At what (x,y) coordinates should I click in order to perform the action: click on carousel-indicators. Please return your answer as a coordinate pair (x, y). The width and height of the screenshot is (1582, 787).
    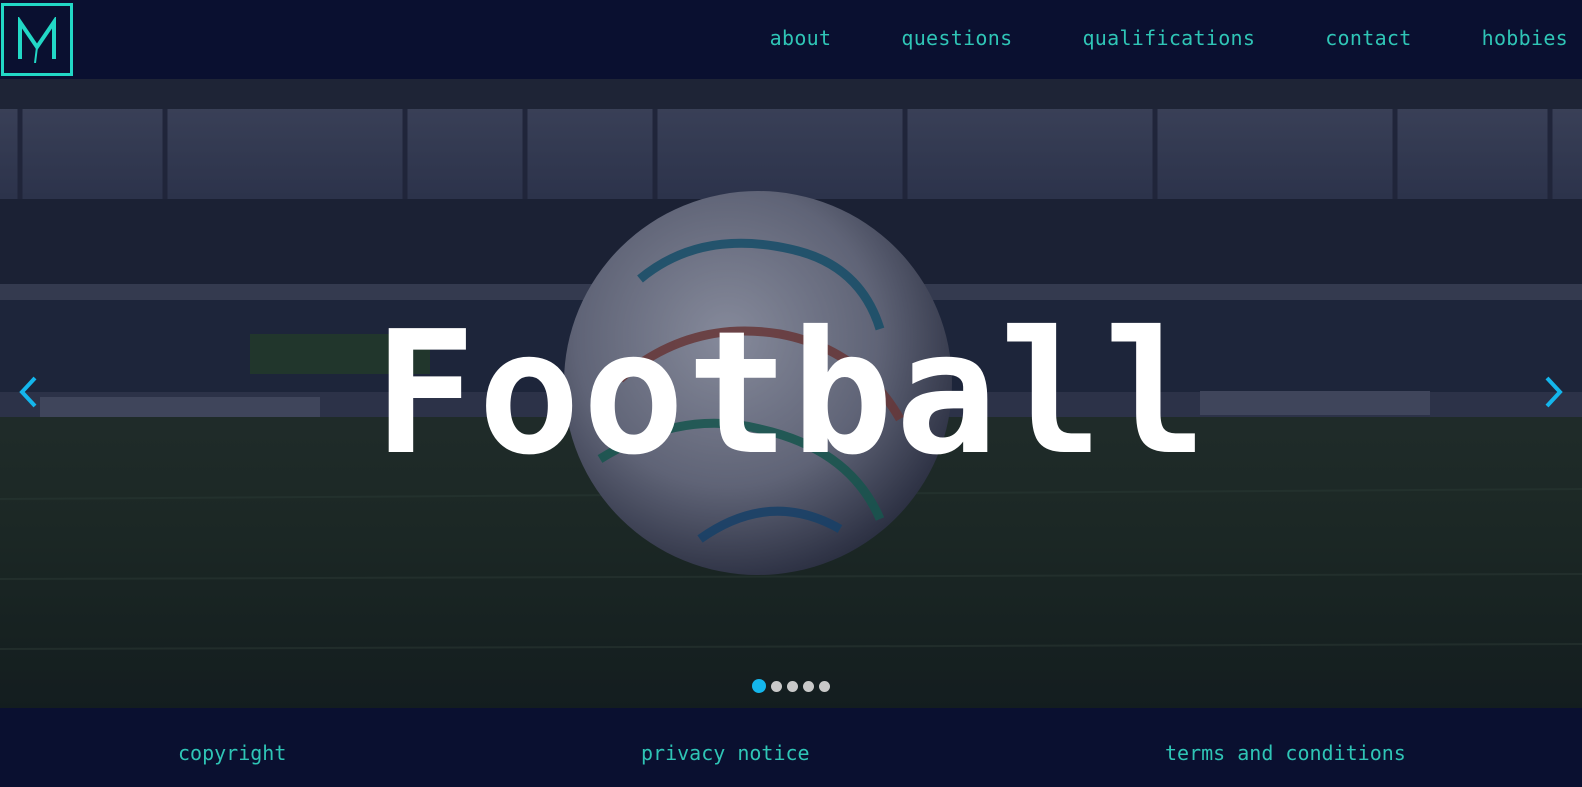
    Looking at the image, I should click on (791, 686).